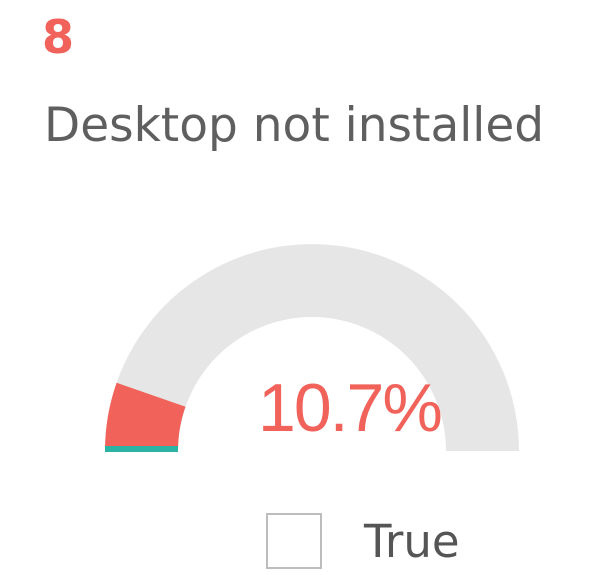 This screenshot has height=575, width=604. Describe the element at coordinates (412, 541) in the screenshot. I see `legend-label-true: True` at that location.